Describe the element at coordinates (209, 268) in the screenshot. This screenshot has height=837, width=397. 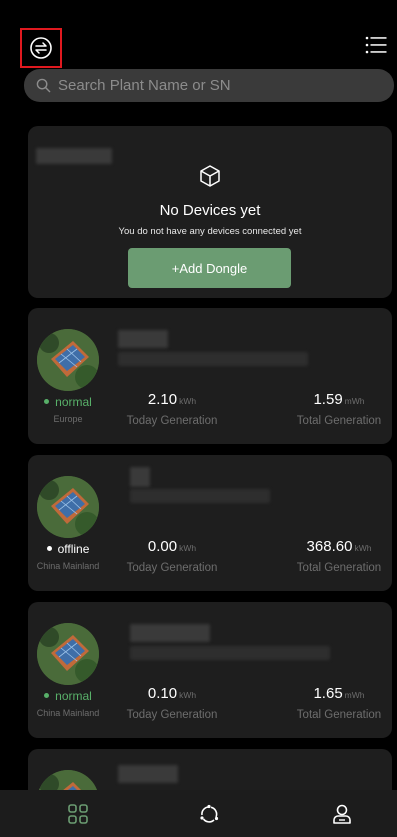
I see `add-dongle-button: +Add Dongle` at that location.